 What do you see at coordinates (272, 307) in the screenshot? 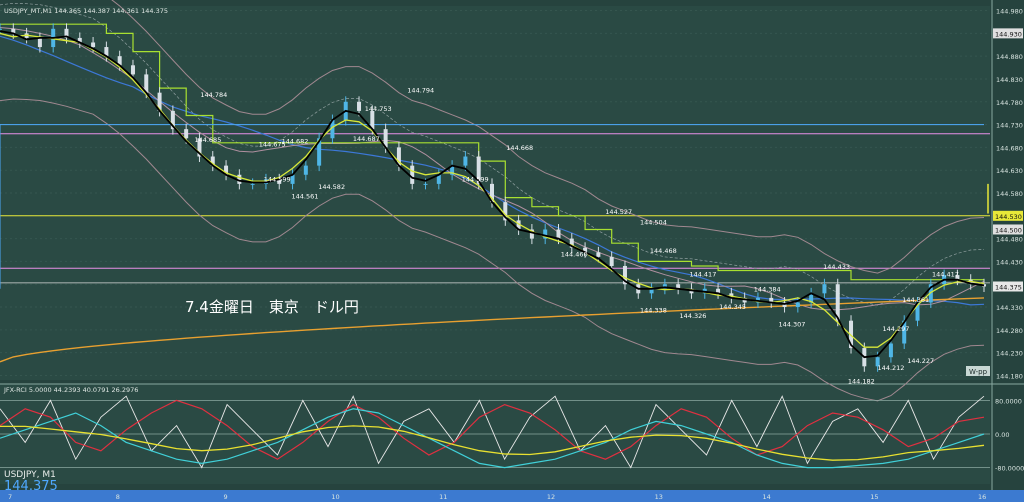
I see `chart-annotation: 7.4金曜日 東京 ドル円` at bounding box center [272, 307].